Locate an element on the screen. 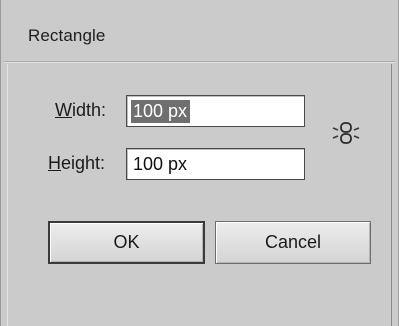  ok-button: OK is located at coordinates (126, 242).